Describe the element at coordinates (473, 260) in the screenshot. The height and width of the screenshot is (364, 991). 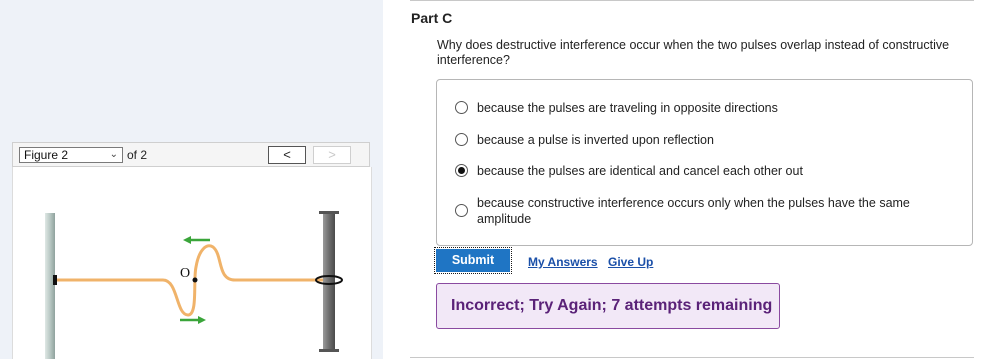
I see `submit-button: Submit` at that location.